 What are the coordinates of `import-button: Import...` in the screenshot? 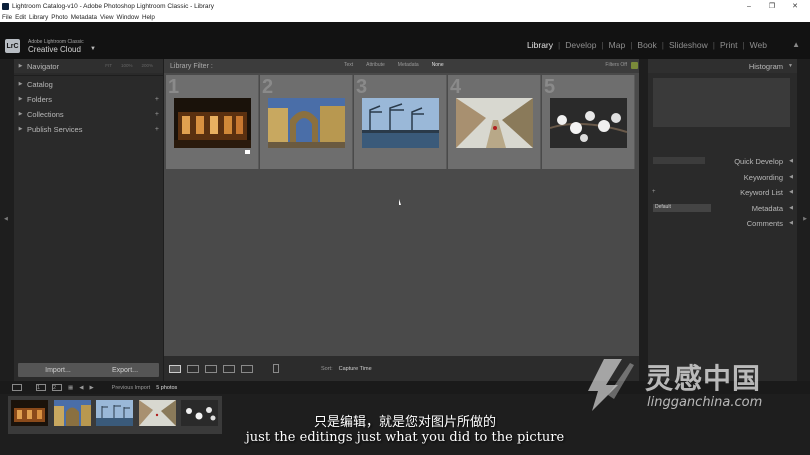 It's located at (58, 370).